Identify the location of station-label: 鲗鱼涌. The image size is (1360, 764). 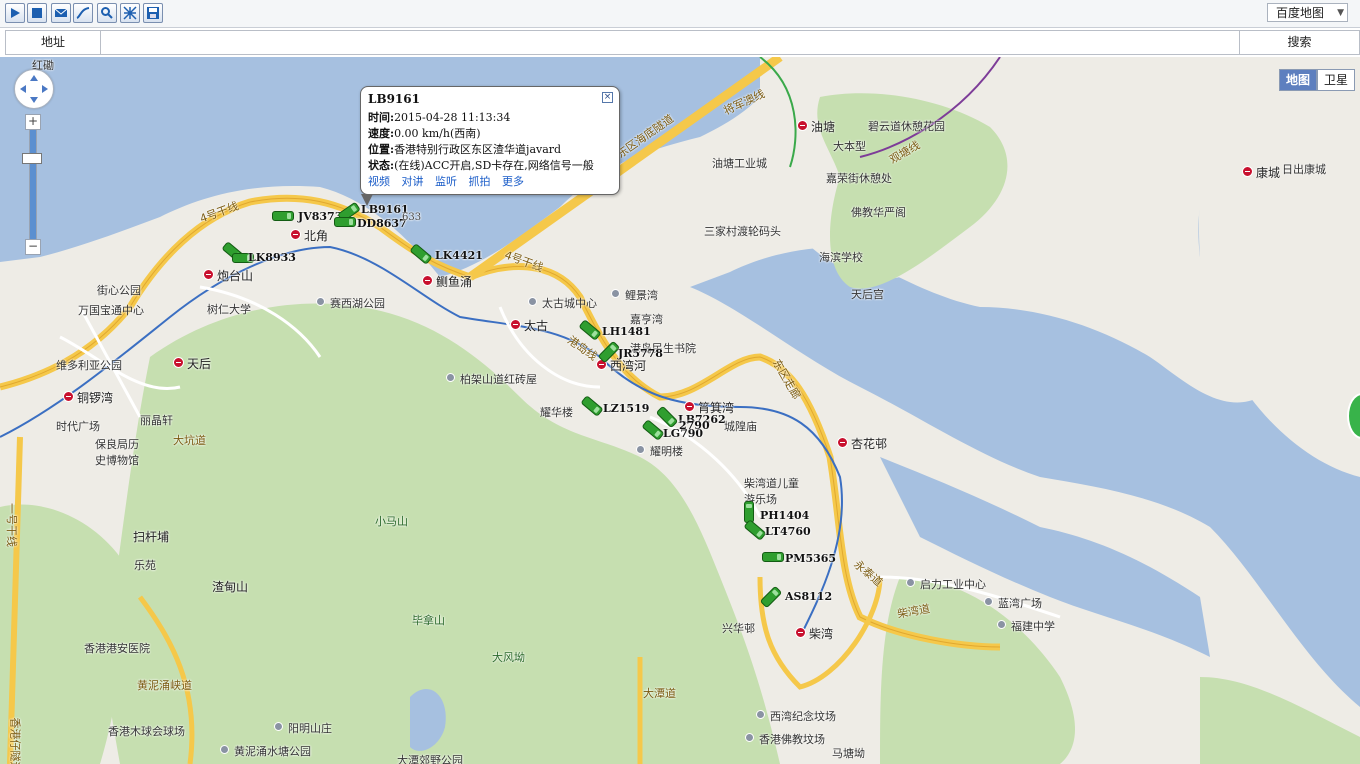
(454, 282).